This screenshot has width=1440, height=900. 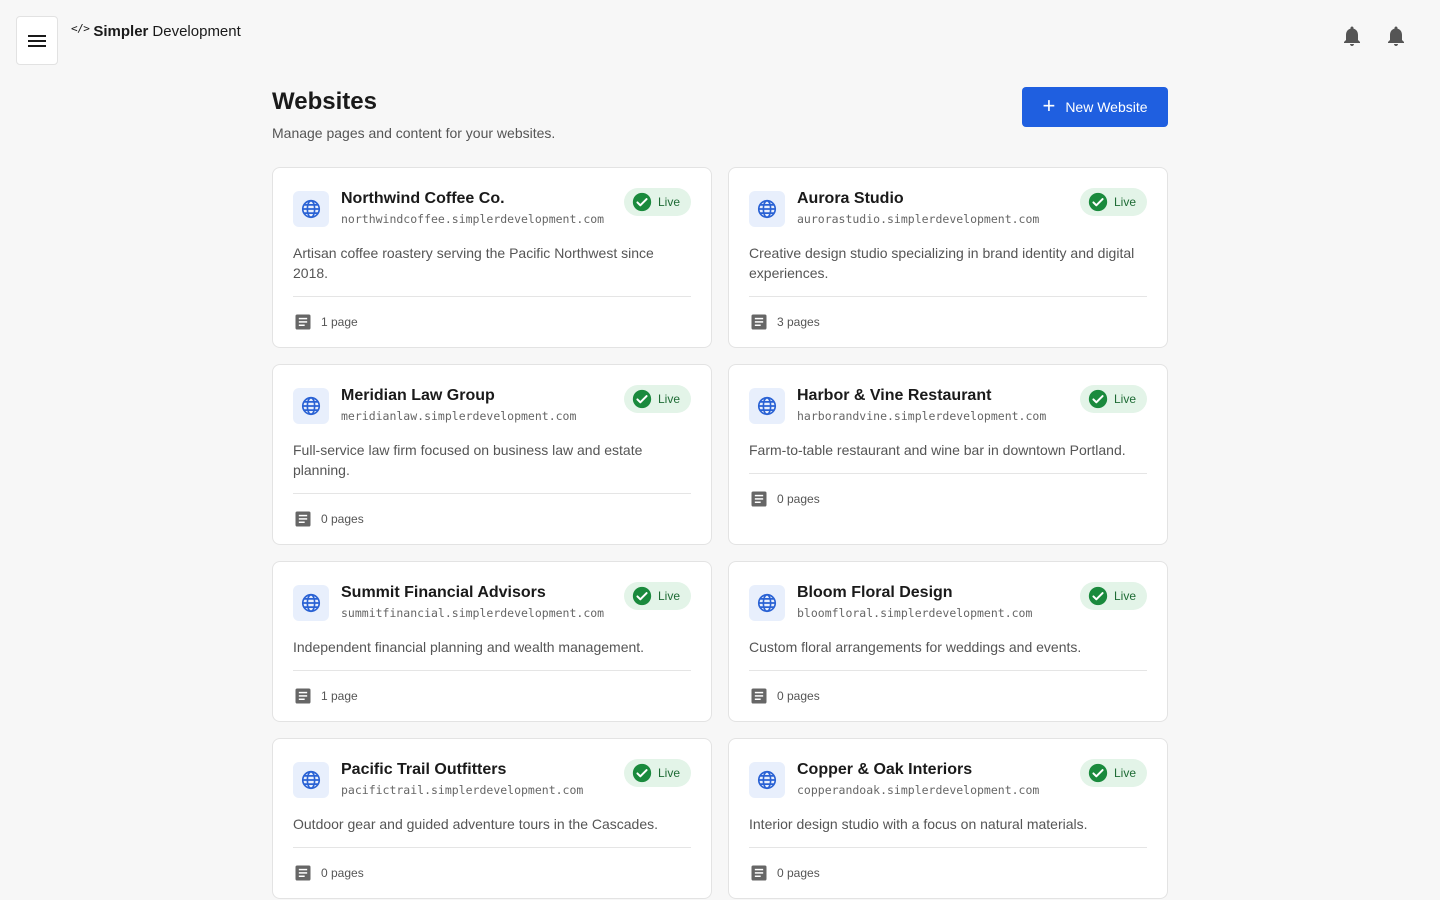 I want to click on website-name: Harbor & Vine Restaurant, so click(x=932, y=396).